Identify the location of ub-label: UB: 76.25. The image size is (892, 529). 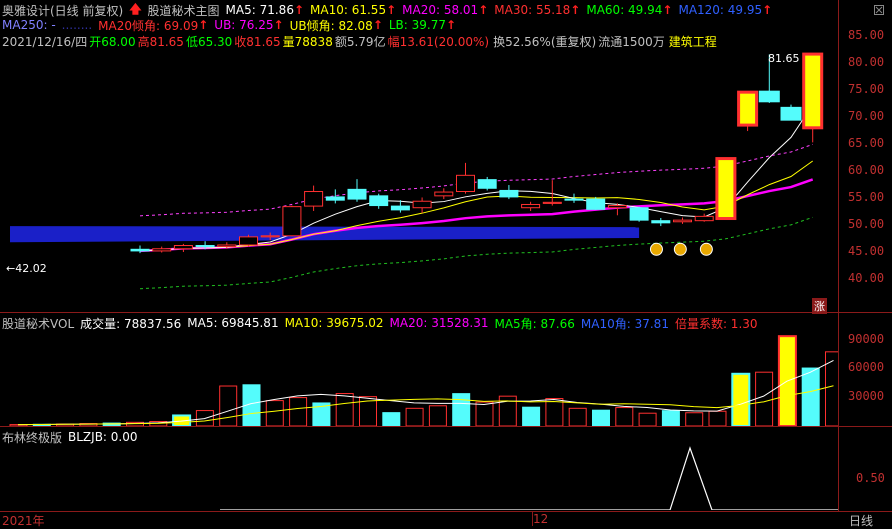
(244, 25).